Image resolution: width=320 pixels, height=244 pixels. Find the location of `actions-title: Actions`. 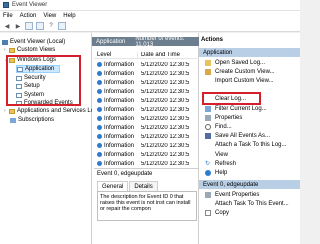

actions-title: Actions is located at coordinates (212, 40).